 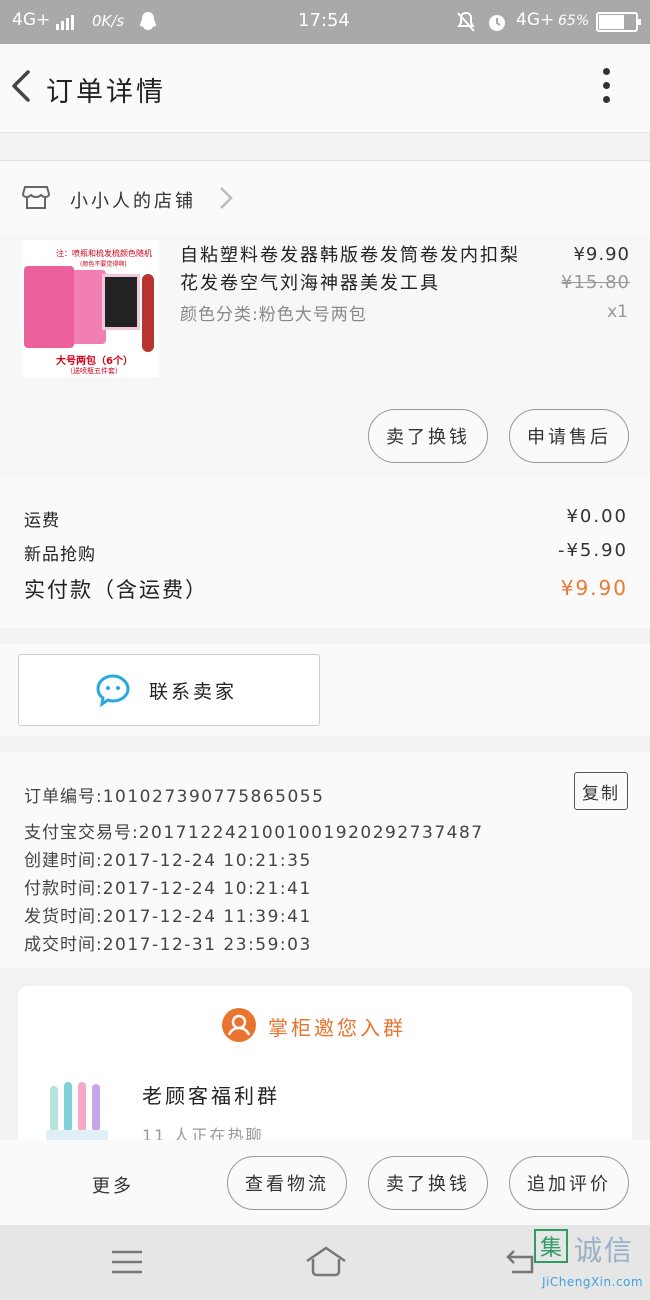 What do you see at coordinates (325, 553) in the screenshot?
I see `fee-summary: 运费 ¥0.00 新品抢购 -¥5.90 实付款（含运费） ¥9.90` at bounding box center [325, 553].